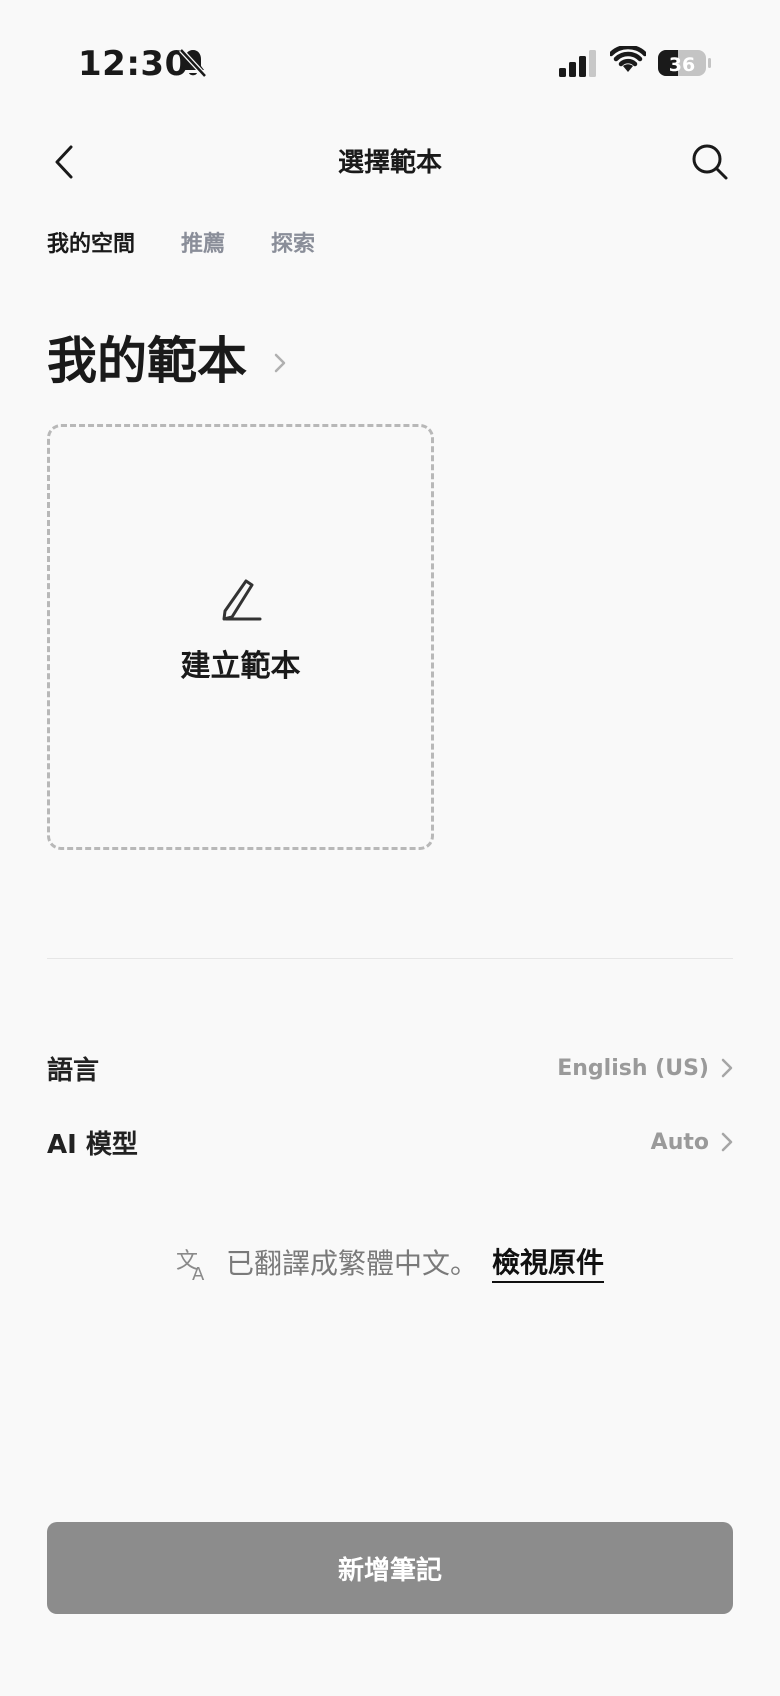  I want to click on ai-model-label: AI 模型, so click(92, 1144).